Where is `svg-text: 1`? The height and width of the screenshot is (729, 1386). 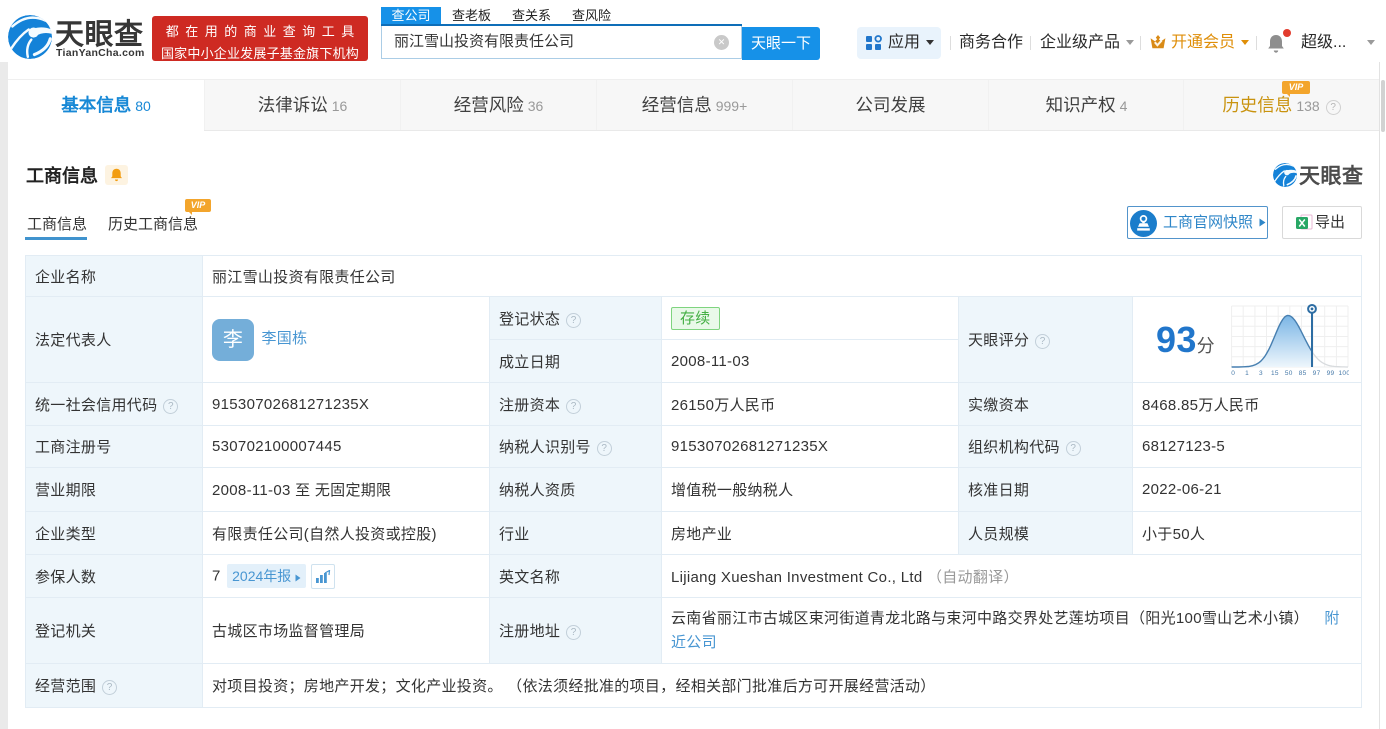
svg-text: 1 is located at coordinates (1247, 373).